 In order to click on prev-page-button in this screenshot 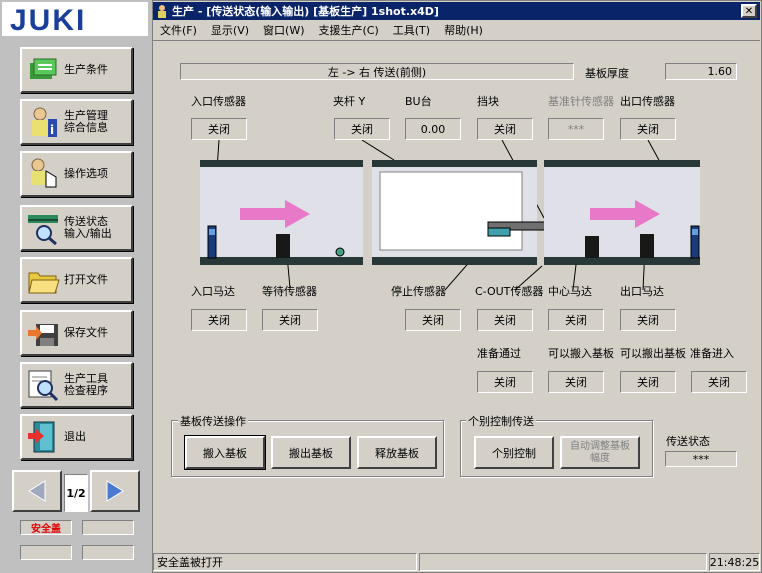, I will do `click(37, 491)`.